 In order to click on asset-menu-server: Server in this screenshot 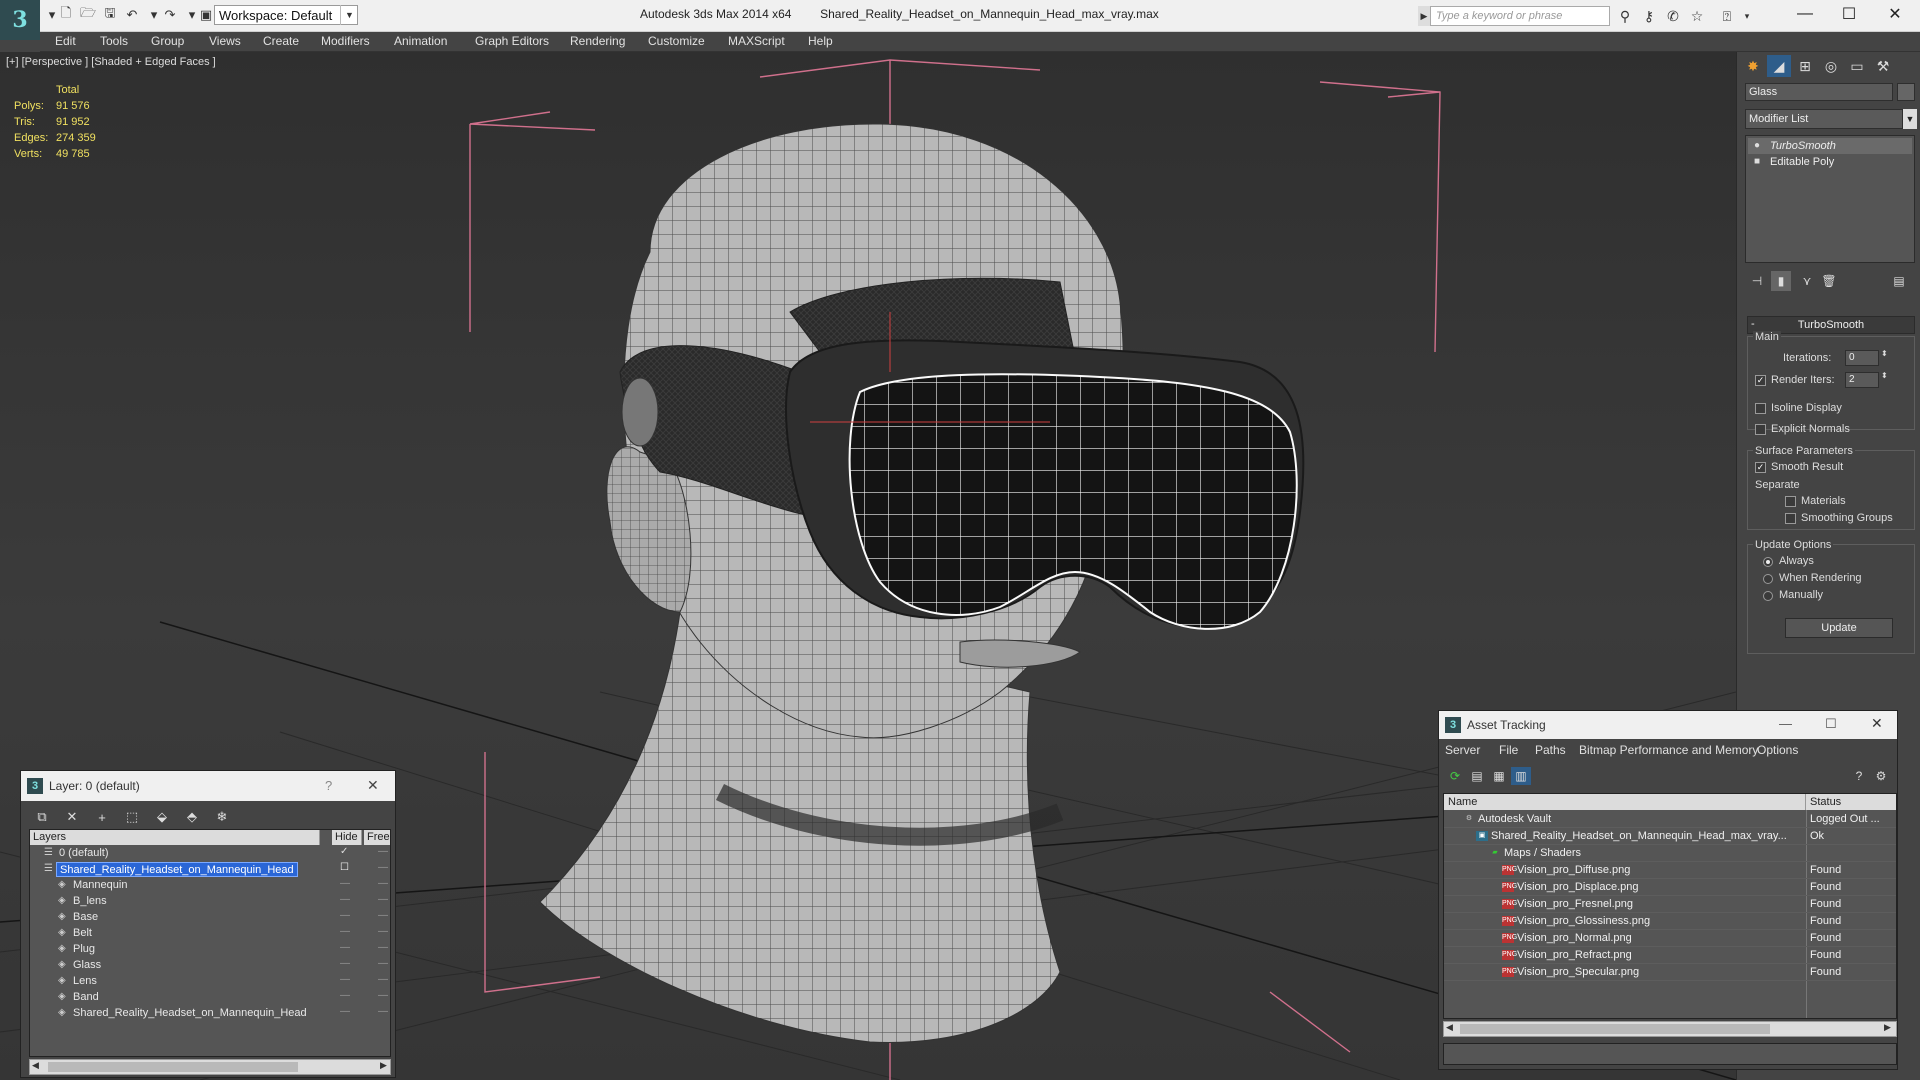, I will do `click(1462, 750)`.